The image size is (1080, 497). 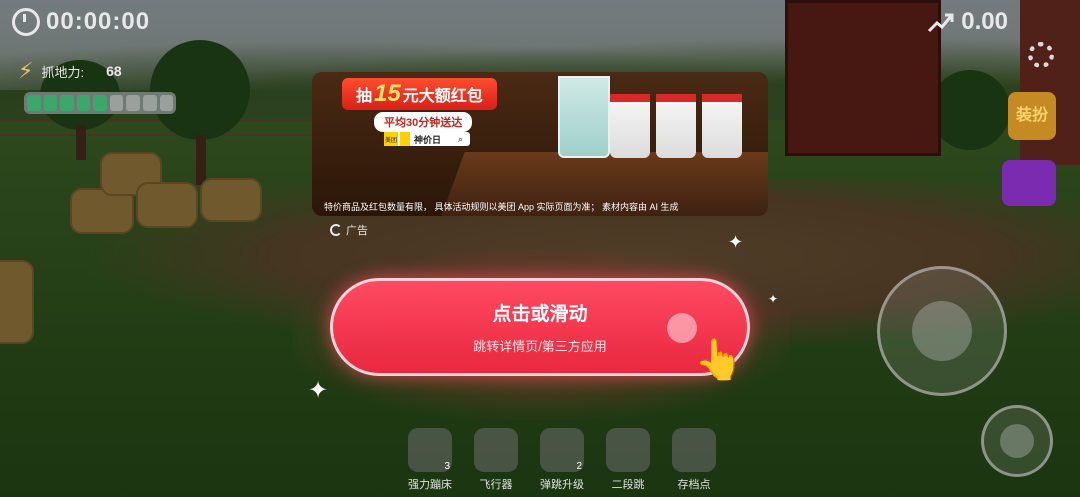 I want to click on ad-label: 广告, so click(x=349, y=230).